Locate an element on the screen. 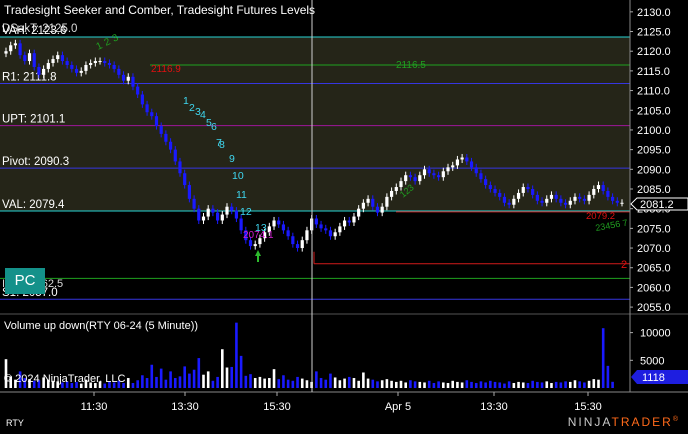 This screenshot has width=688, height=434. instrument-symbol: RTY is located at coordinates (15, 423).